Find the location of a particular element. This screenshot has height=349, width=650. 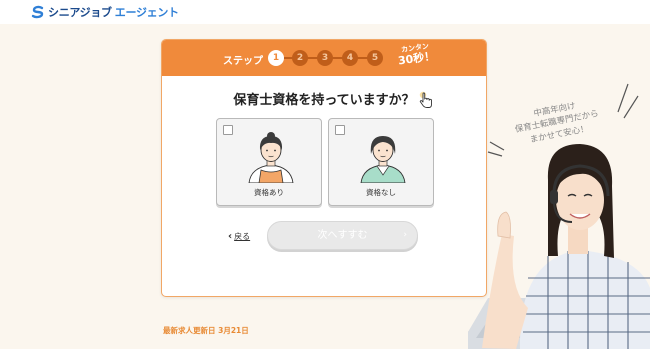

logo-text-main: シニアジョブ is located at coordinates (80, 12).